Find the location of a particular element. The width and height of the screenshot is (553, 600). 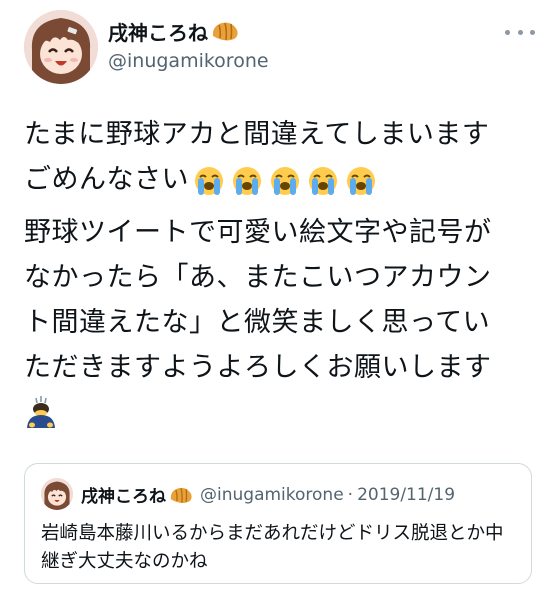

text-line: ただきますようよろしくお願いします is located at coordinates (258, 367).